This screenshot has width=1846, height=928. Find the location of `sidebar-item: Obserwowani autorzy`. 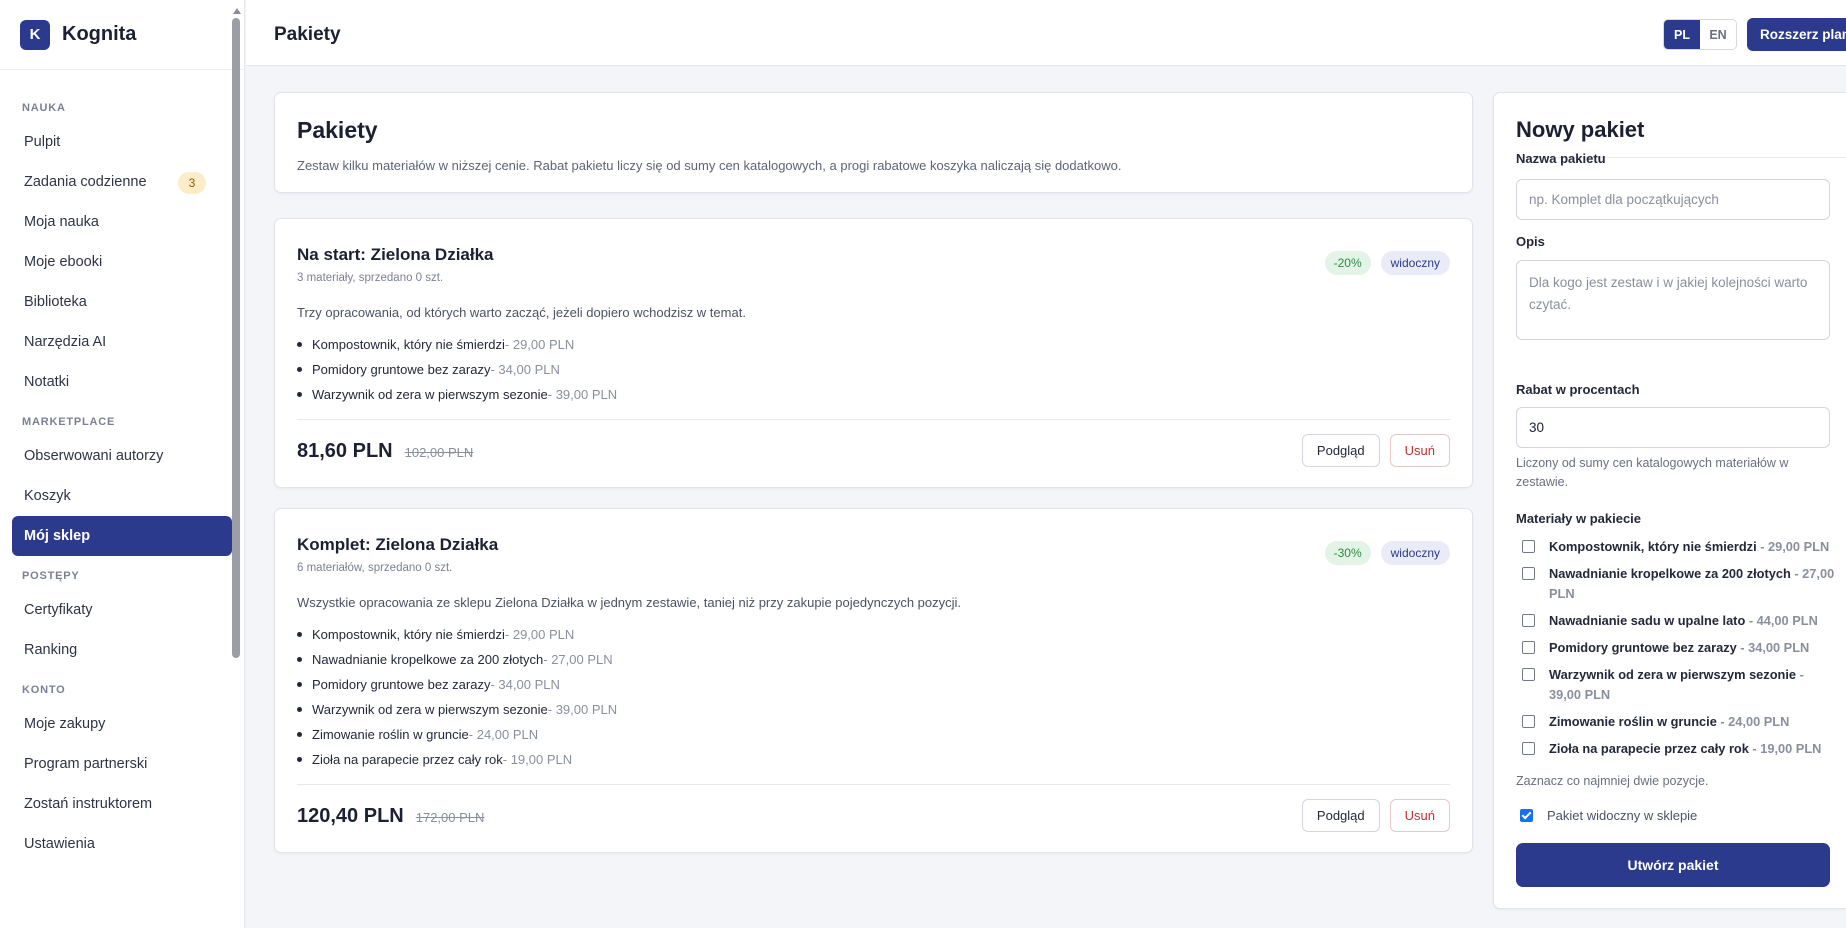

sidebar-item: Obserwowani autorzy is located at coordinates (122, 456).